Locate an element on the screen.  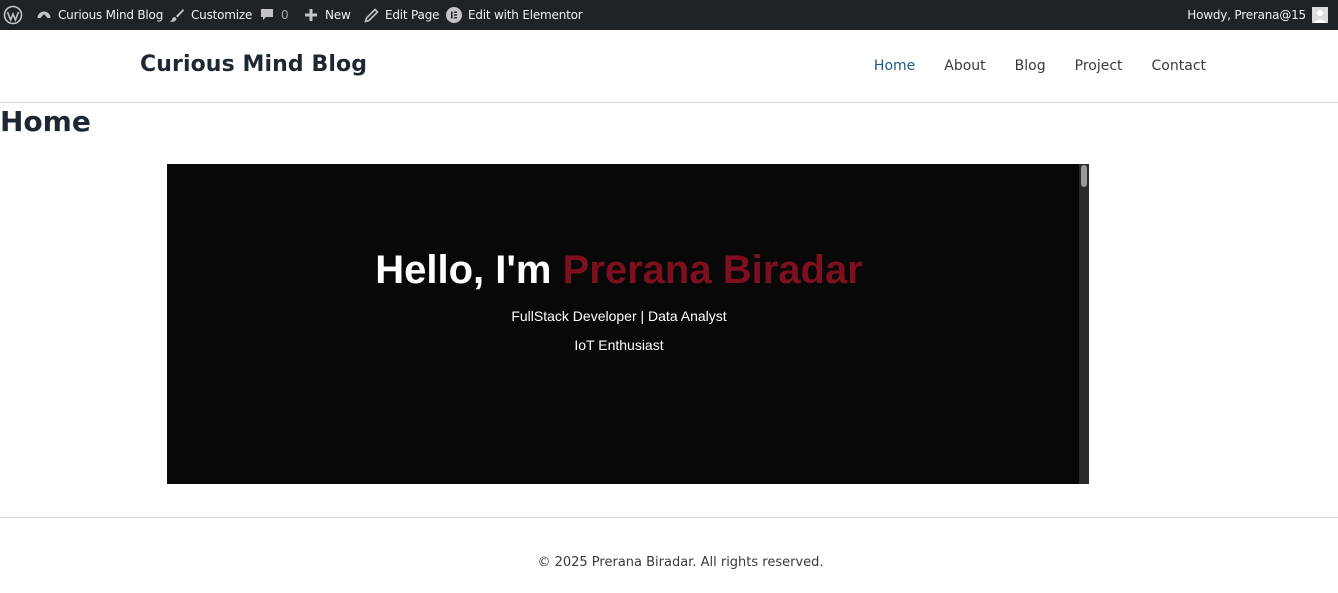
nav-item-blog: Blog is located at coordinates (1030, 66).